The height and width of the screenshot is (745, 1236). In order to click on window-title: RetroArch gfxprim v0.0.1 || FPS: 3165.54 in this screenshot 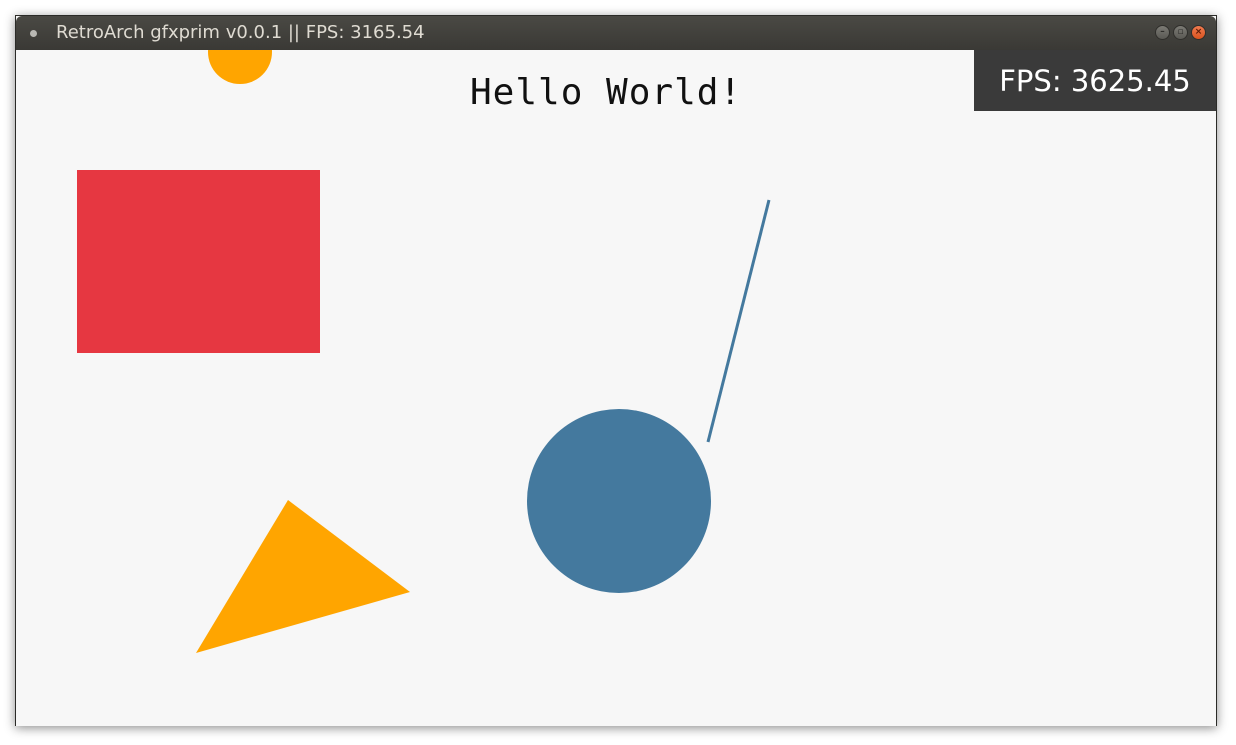, I will do `click(240, 32)`.